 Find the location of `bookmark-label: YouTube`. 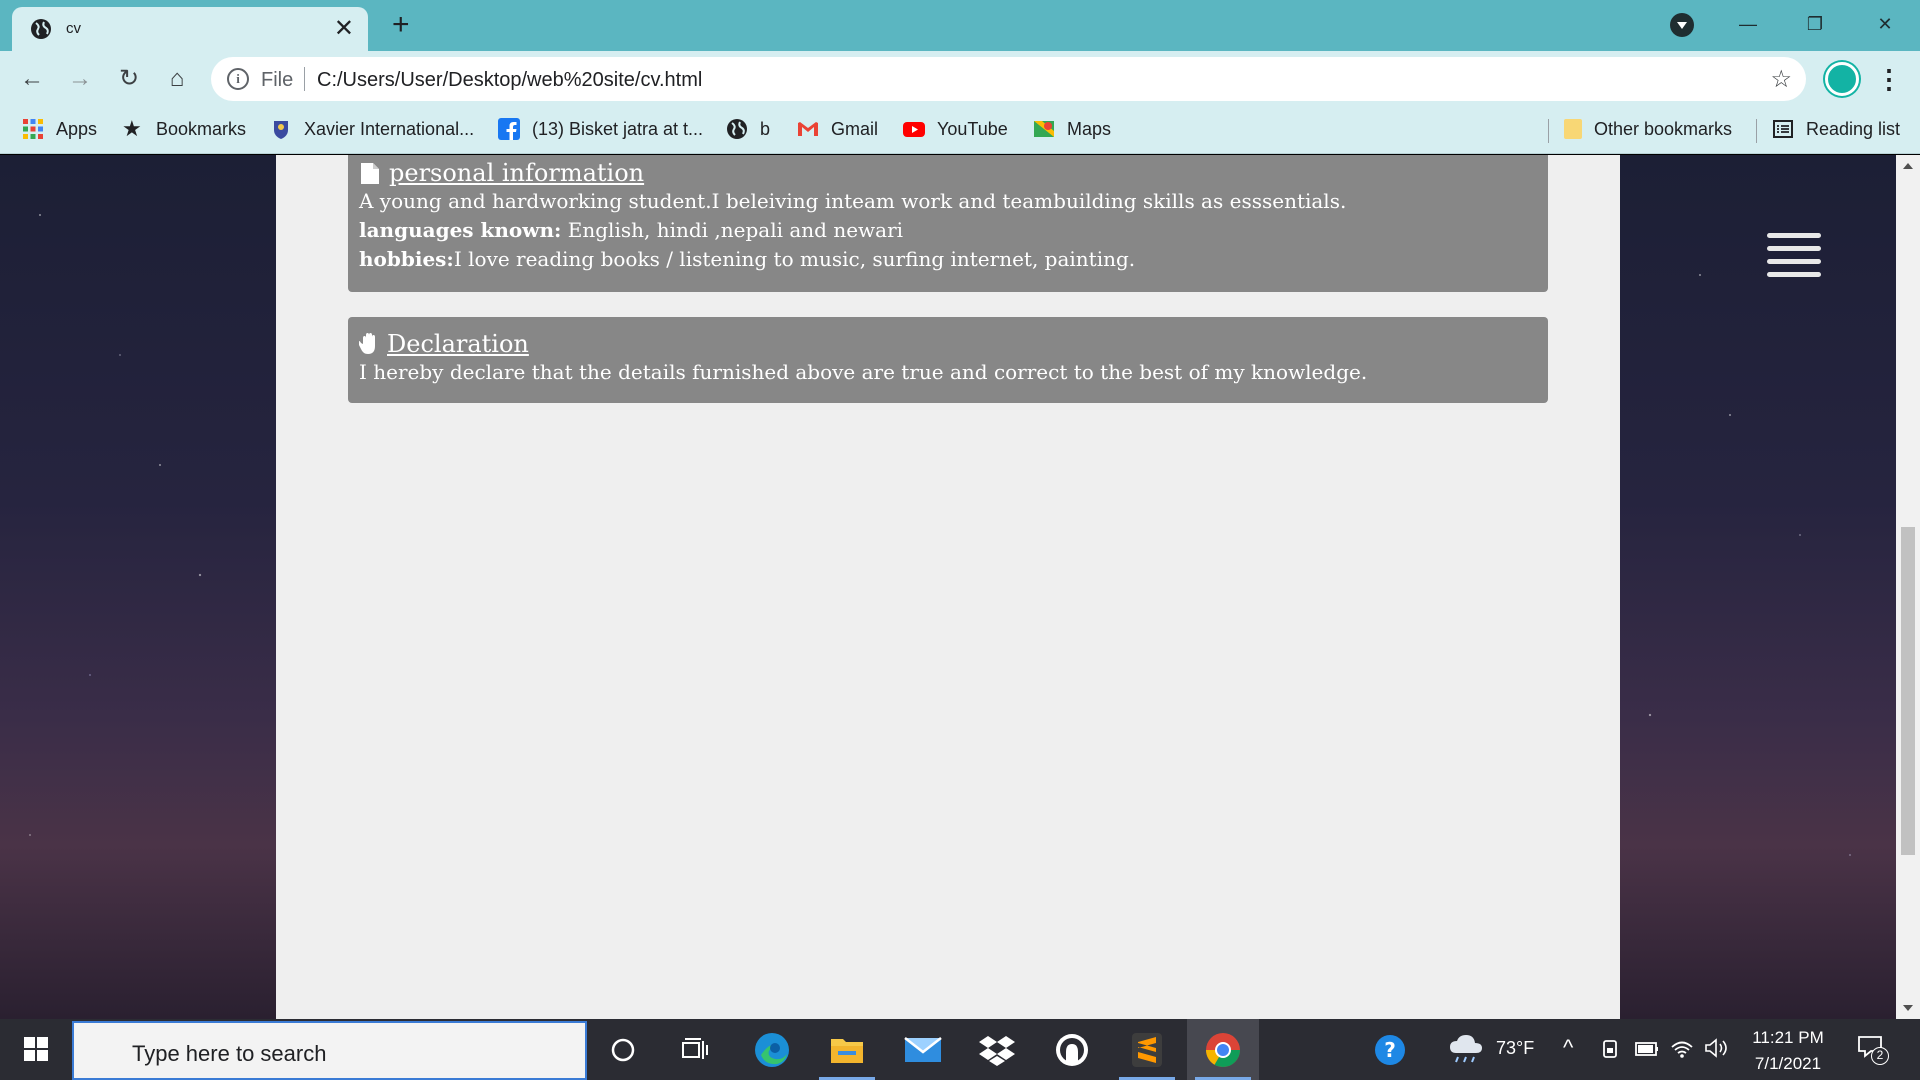

bookmark-label: YouTube is located at coordinates (972, 128).